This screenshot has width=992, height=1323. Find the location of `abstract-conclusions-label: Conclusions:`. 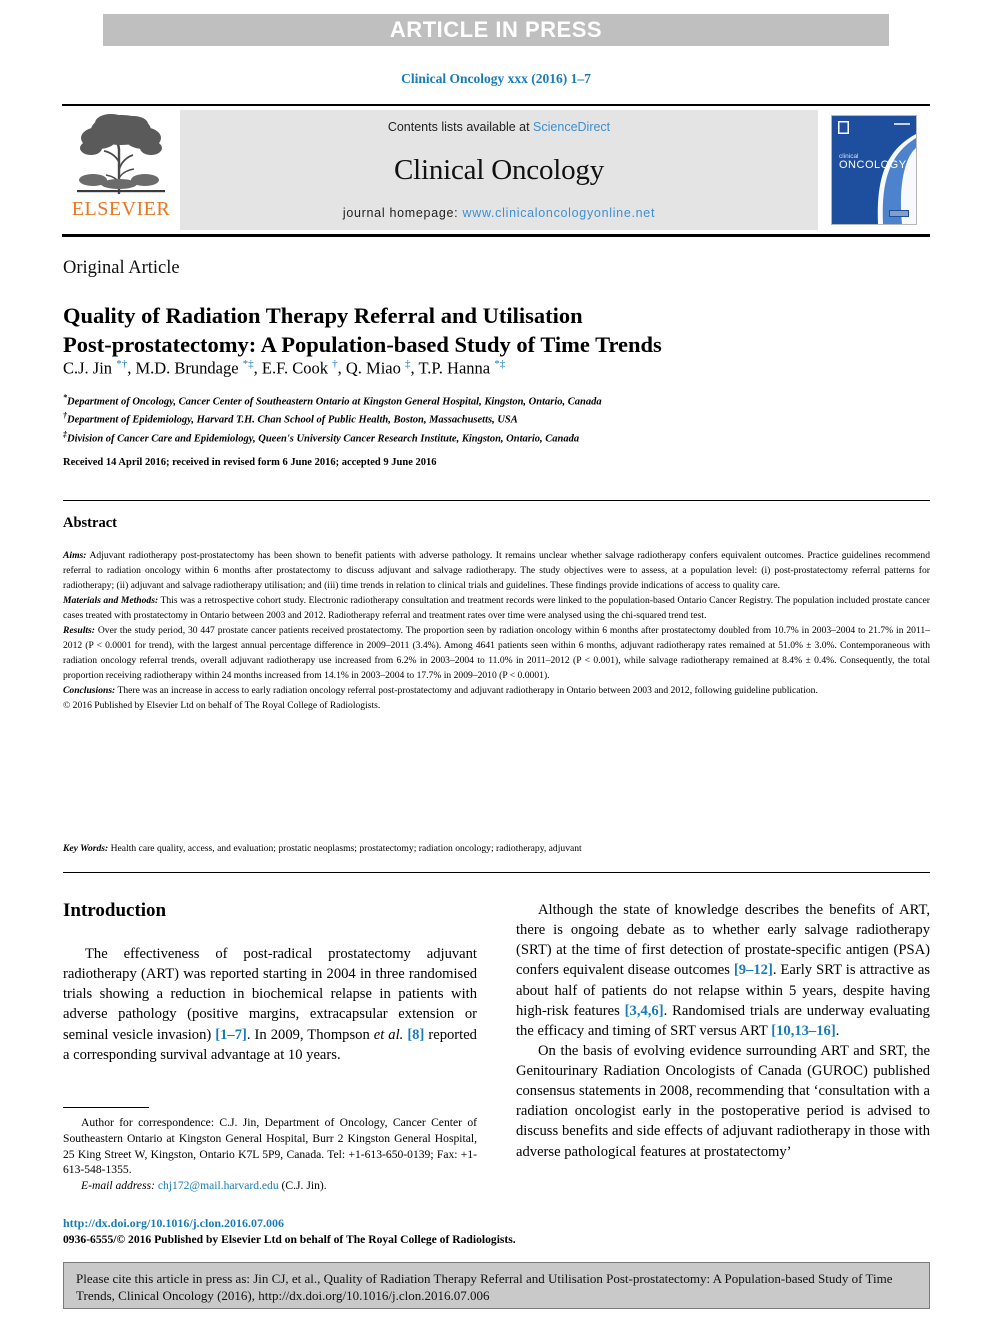

abstract-conclusions-label: Conclusions: is located at coordinates (89, 690).